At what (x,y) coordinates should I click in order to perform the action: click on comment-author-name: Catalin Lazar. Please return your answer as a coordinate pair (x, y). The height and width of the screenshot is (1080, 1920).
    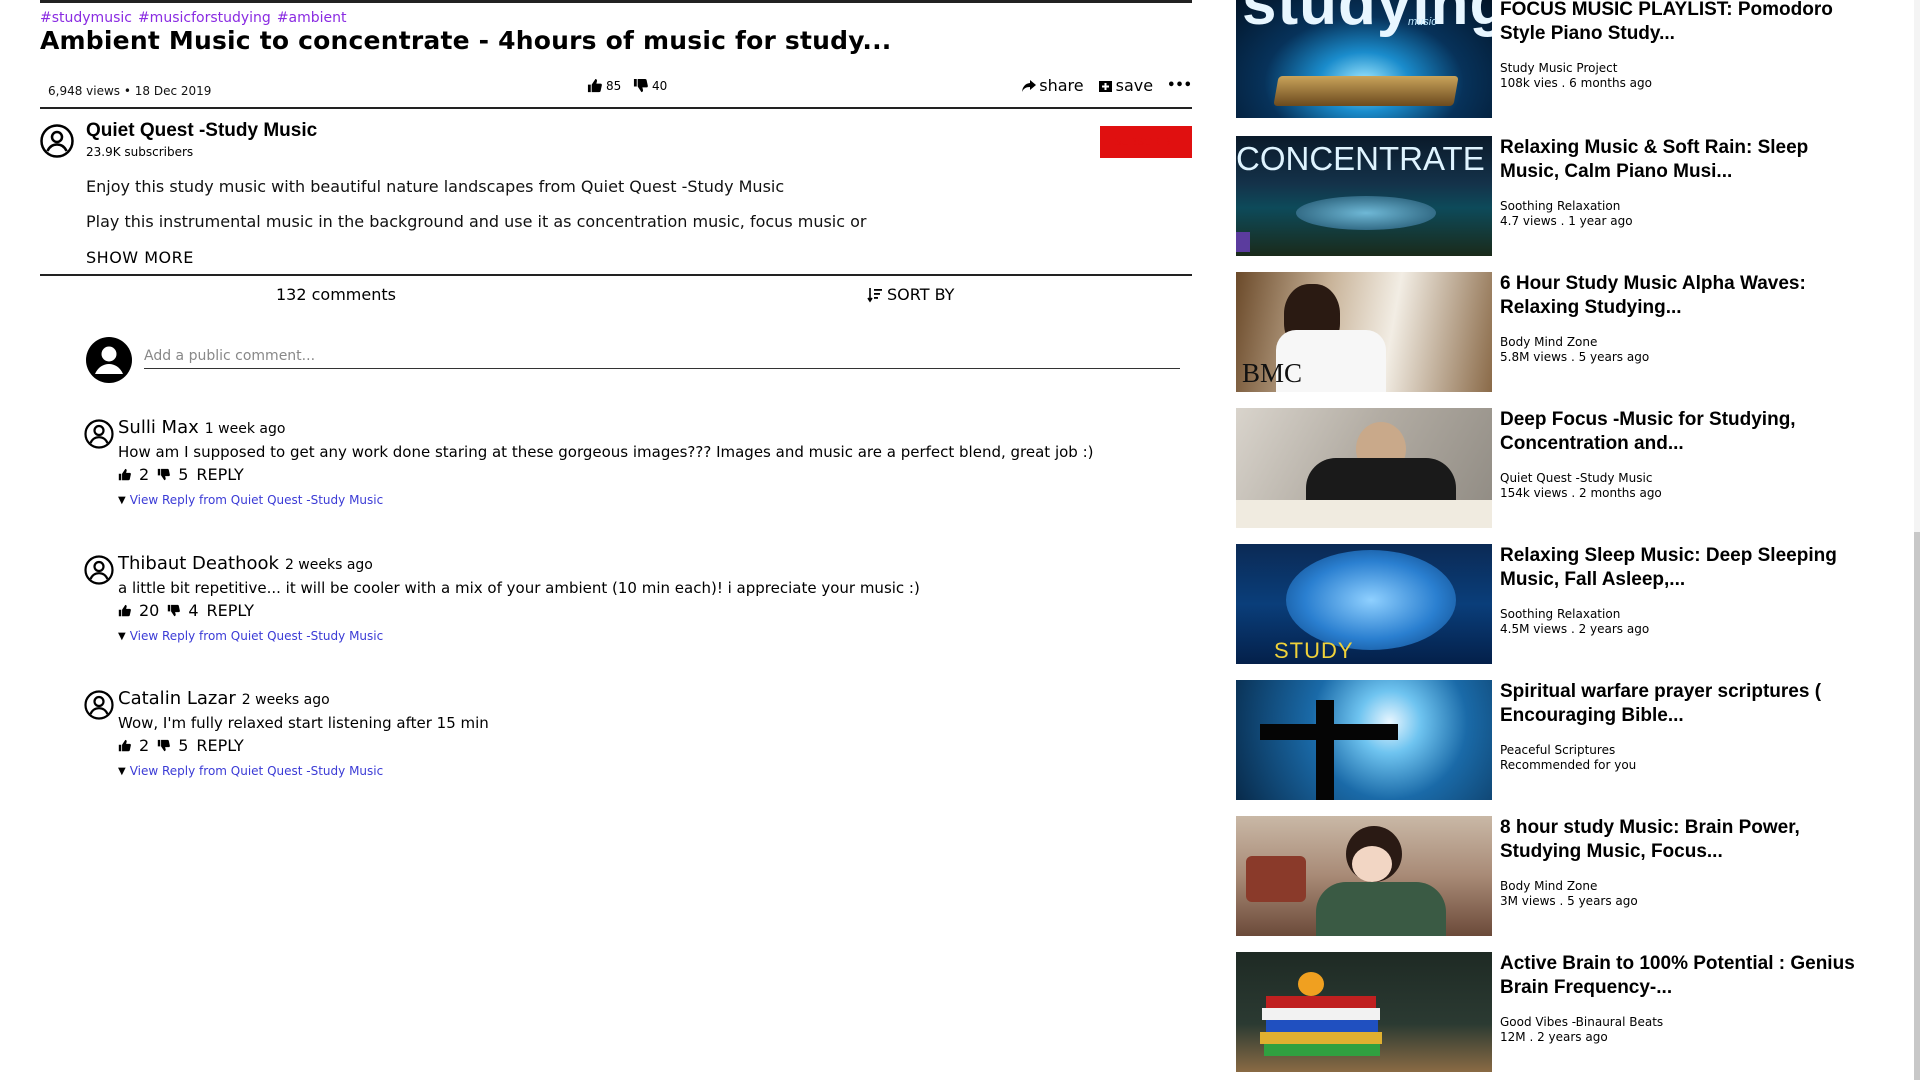
    Looking at the image, I should click on (177, 698).